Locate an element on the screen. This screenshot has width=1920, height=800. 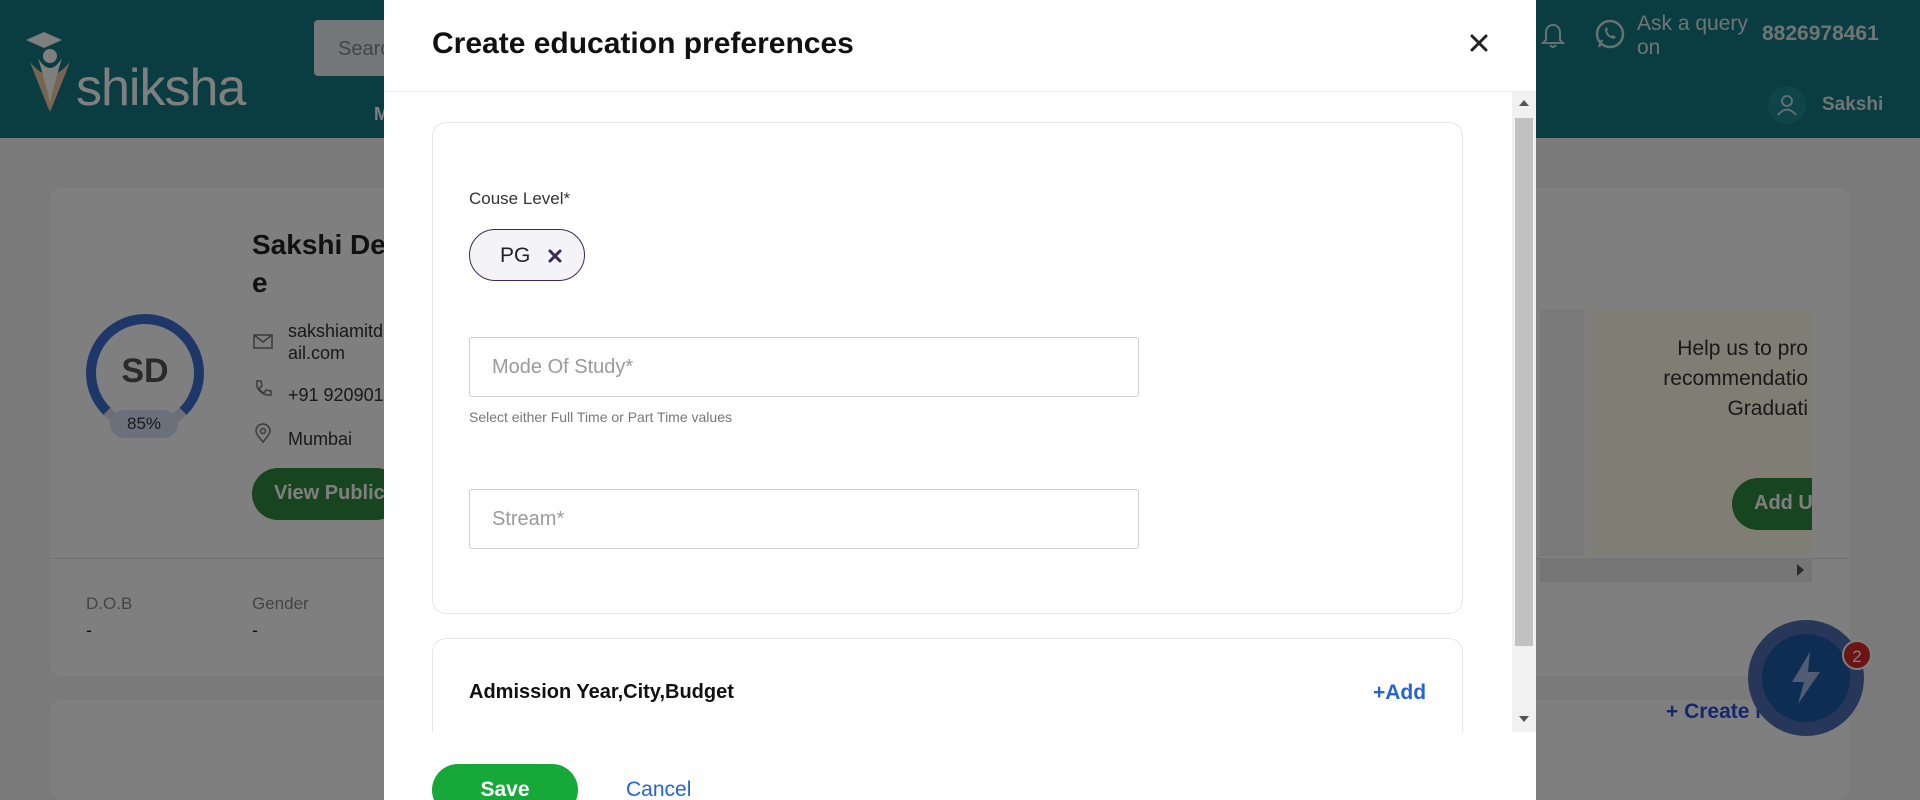
cancel-button: Cancel is located at coordinates (658, 789).